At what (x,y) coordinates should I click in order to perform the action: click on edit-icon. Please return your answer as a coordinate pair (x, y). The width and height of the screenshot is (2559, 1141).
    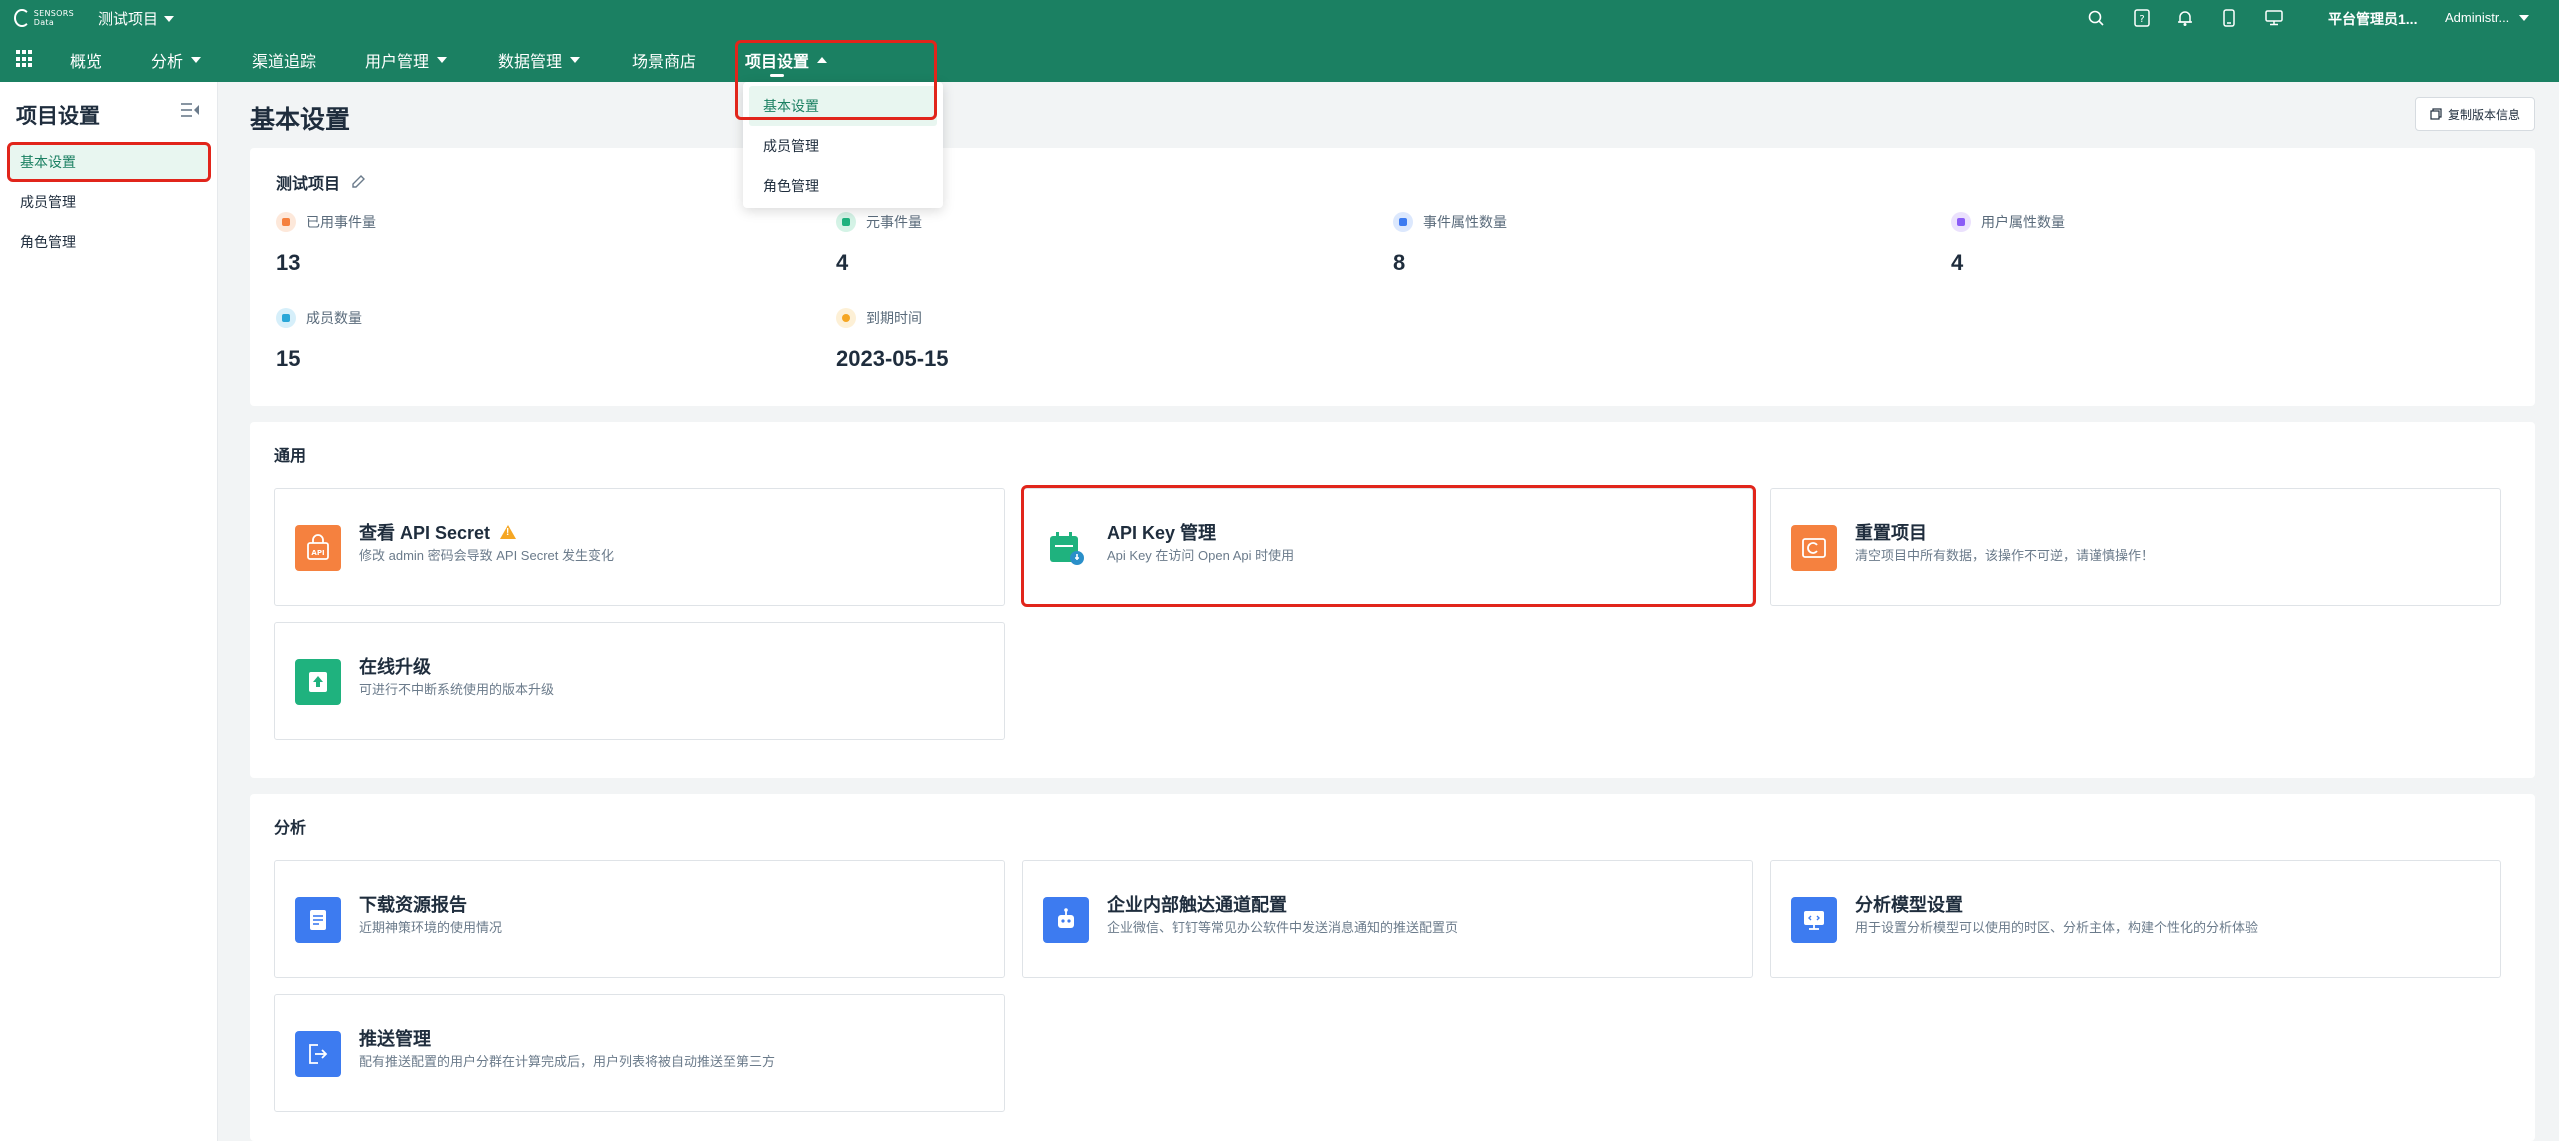
    Looking at the image, I should click on (358, 182).